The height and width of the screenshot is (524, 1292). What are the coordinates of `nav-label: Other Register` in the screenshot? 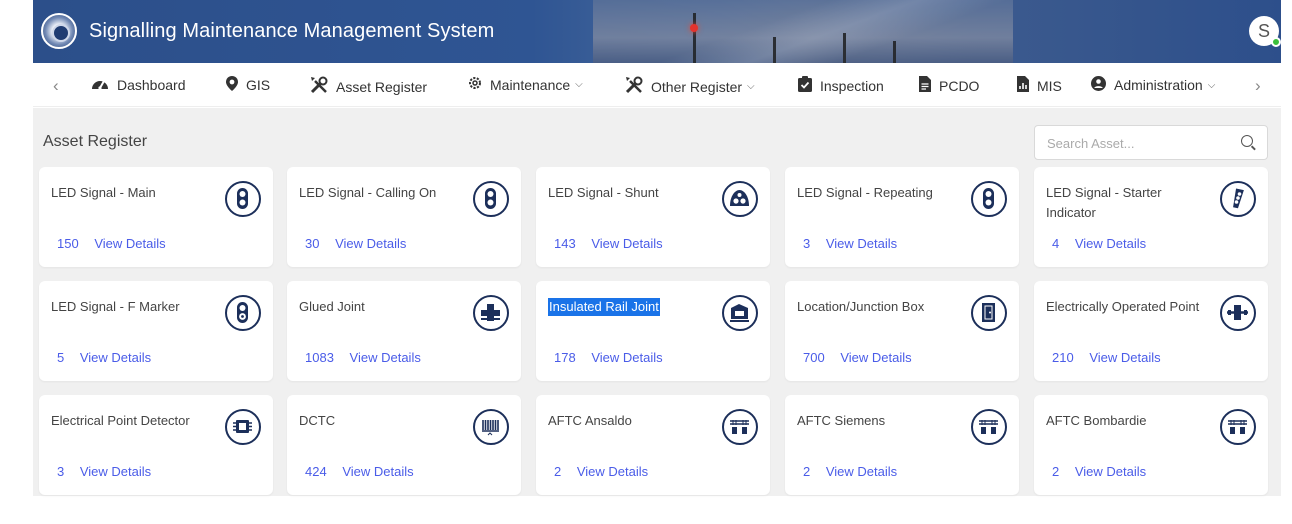 It's located at (697, 86).